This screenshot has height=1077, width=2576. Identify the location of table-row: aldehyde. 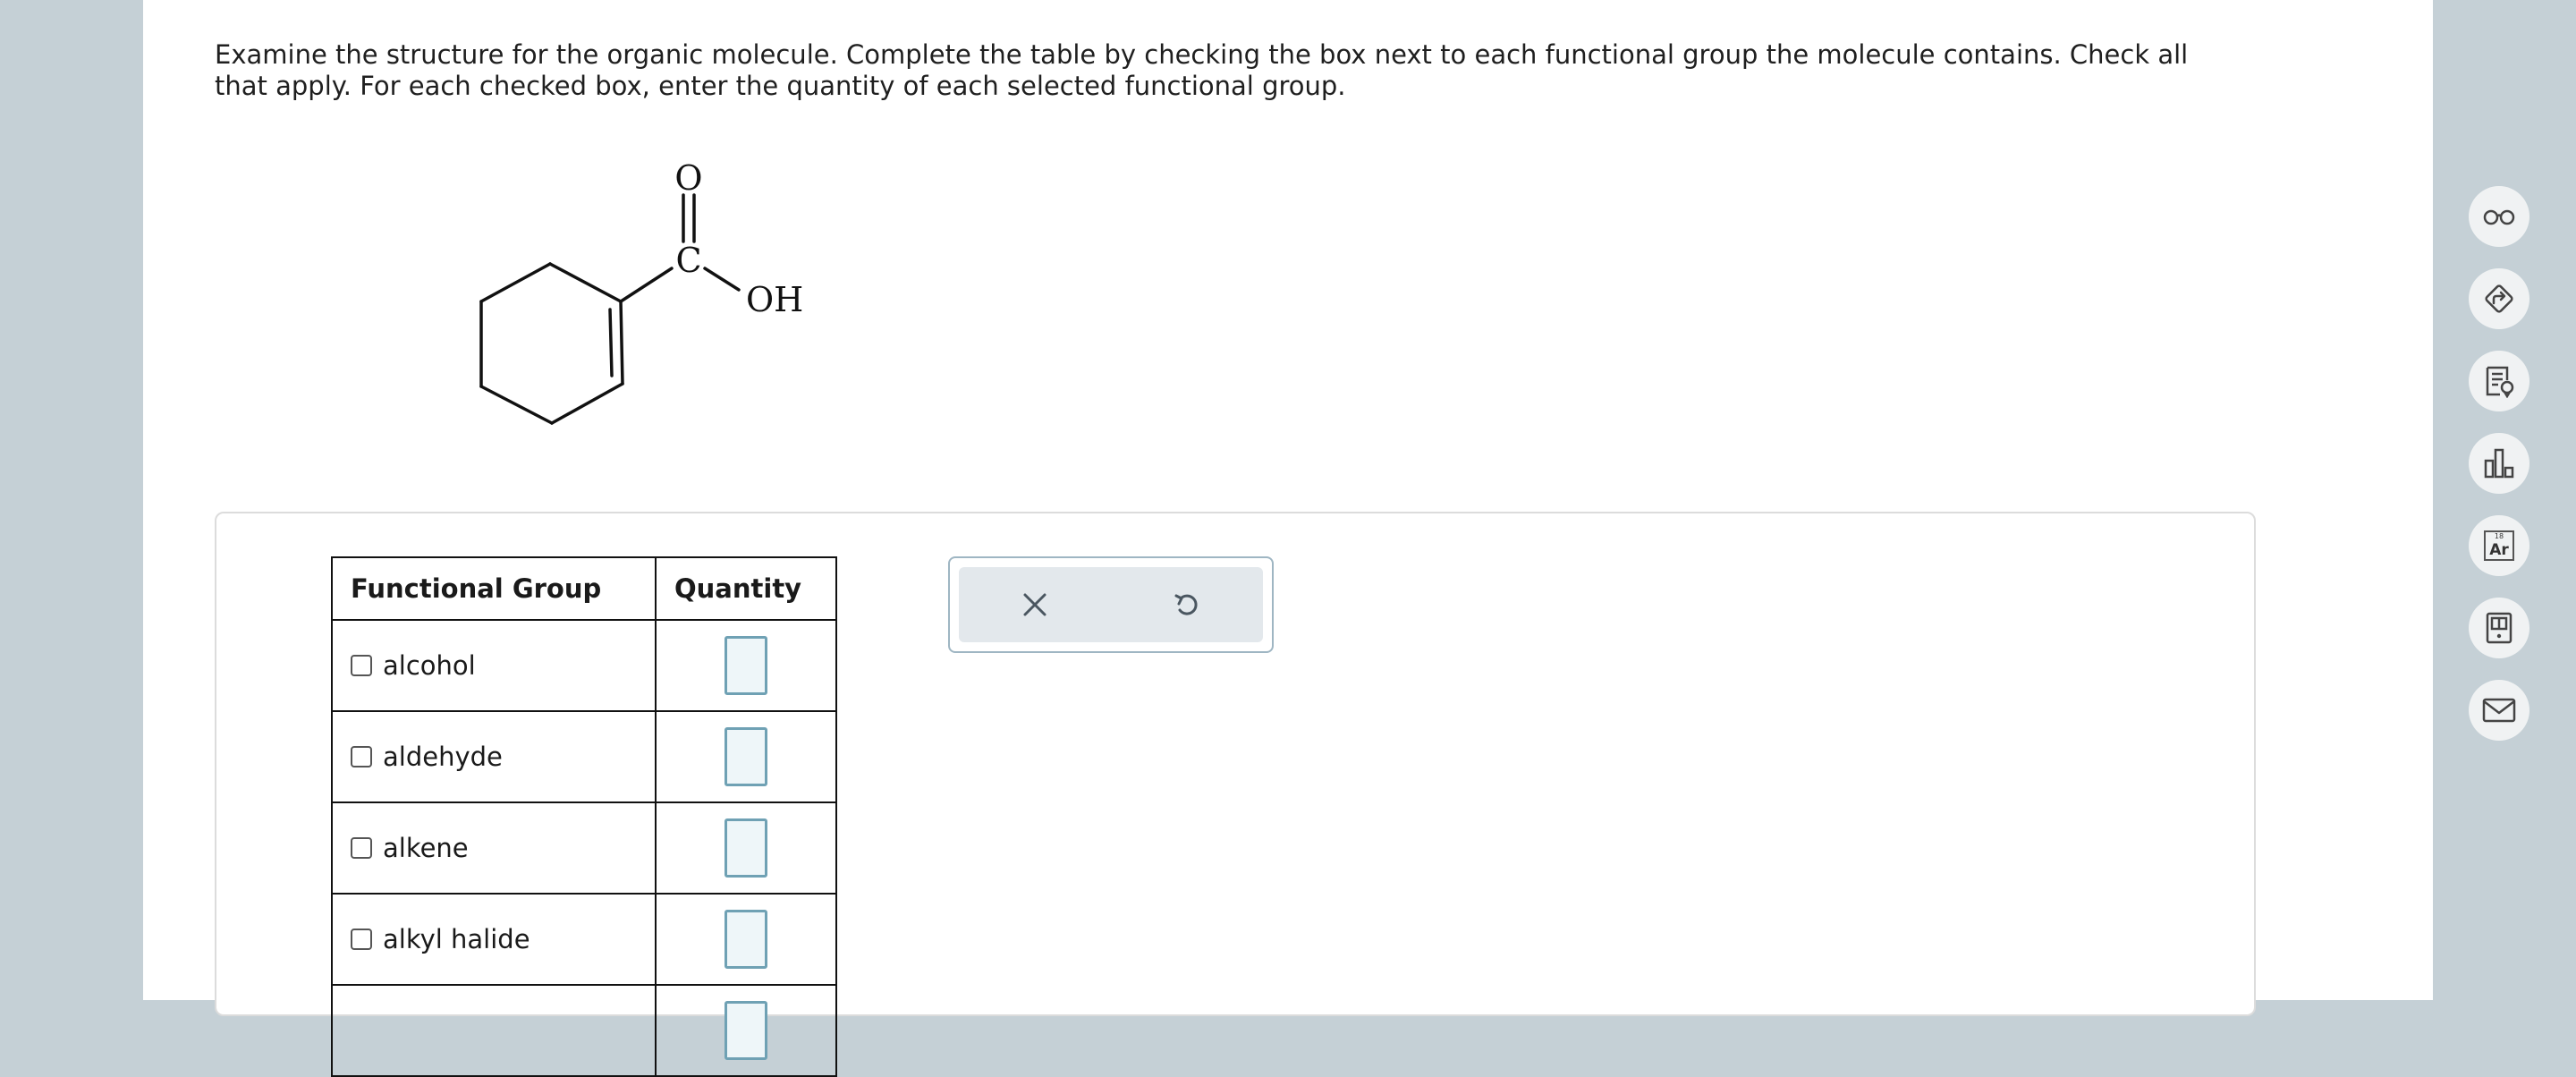
(584, 756).